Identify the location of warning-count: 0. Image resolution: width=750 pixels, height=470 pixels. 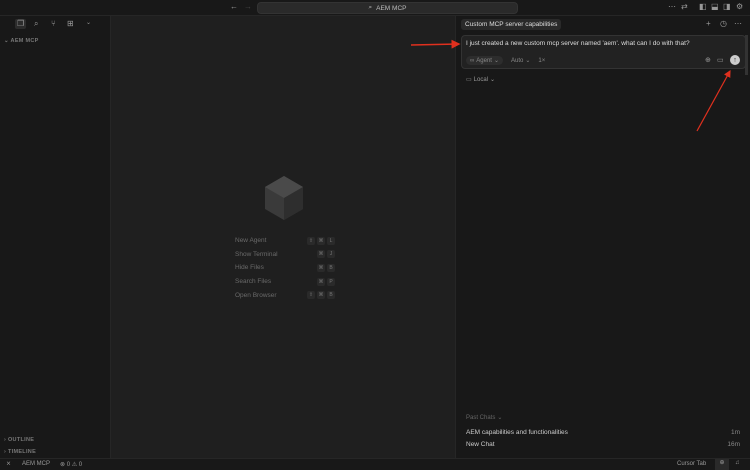
(80, 465).